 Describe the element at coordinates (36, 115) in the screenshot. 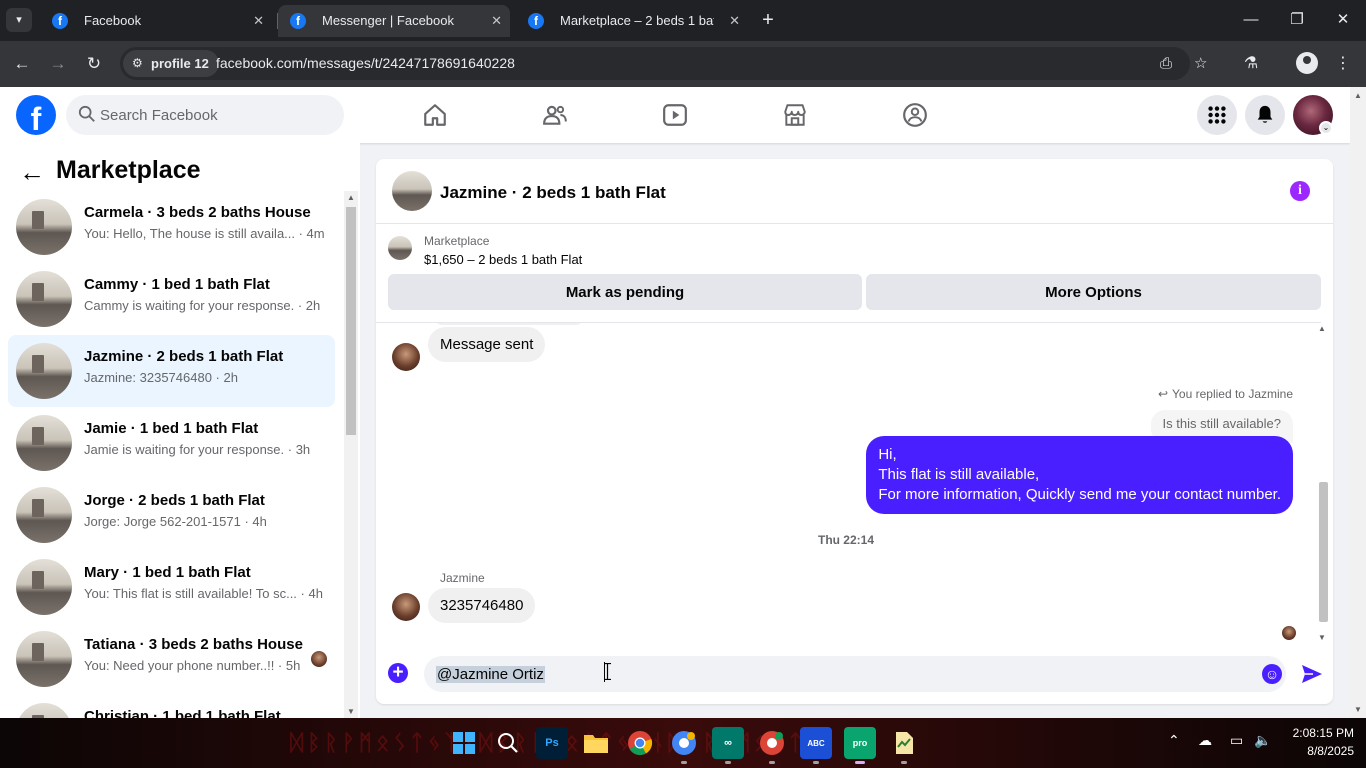

I see `facebook-logo-icon: f` at that location.